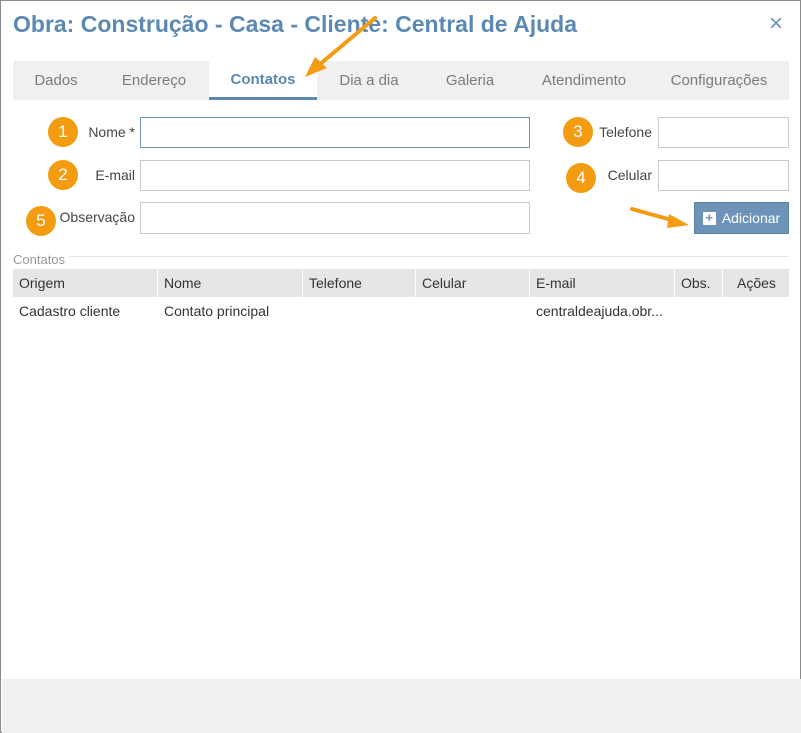 This screenshot has width=801, height=733. I want to click on column-header-email: E-mail, so click(602, 283).